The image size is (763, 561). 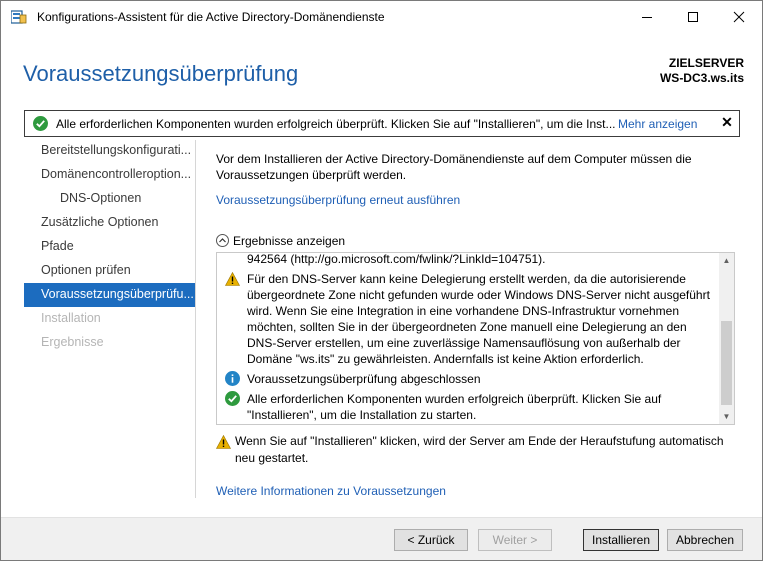 What do you see at coordinates (364, 379) in the screenshot?
I see `result-item: Voraussetzungsüberprüfung abgeschlossen` at bounding box center [364, 379].